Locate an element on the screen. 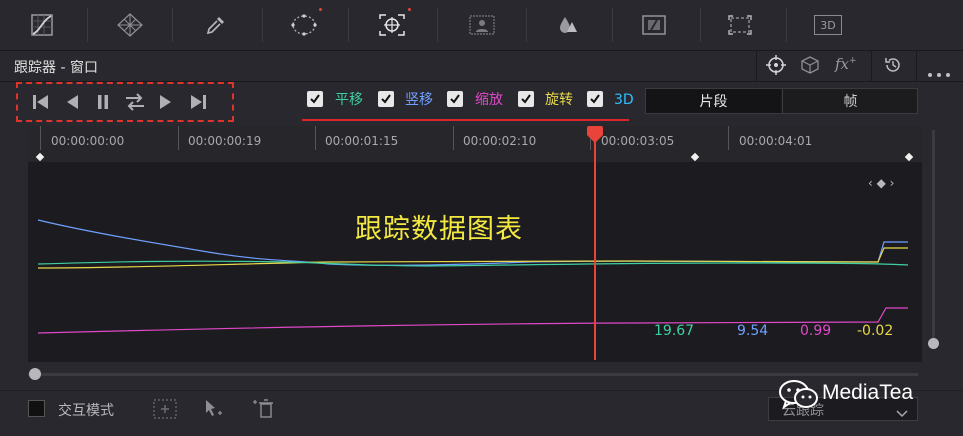  graph-annotation: 跟踪数据图表 is located at coordinates (439, 229).